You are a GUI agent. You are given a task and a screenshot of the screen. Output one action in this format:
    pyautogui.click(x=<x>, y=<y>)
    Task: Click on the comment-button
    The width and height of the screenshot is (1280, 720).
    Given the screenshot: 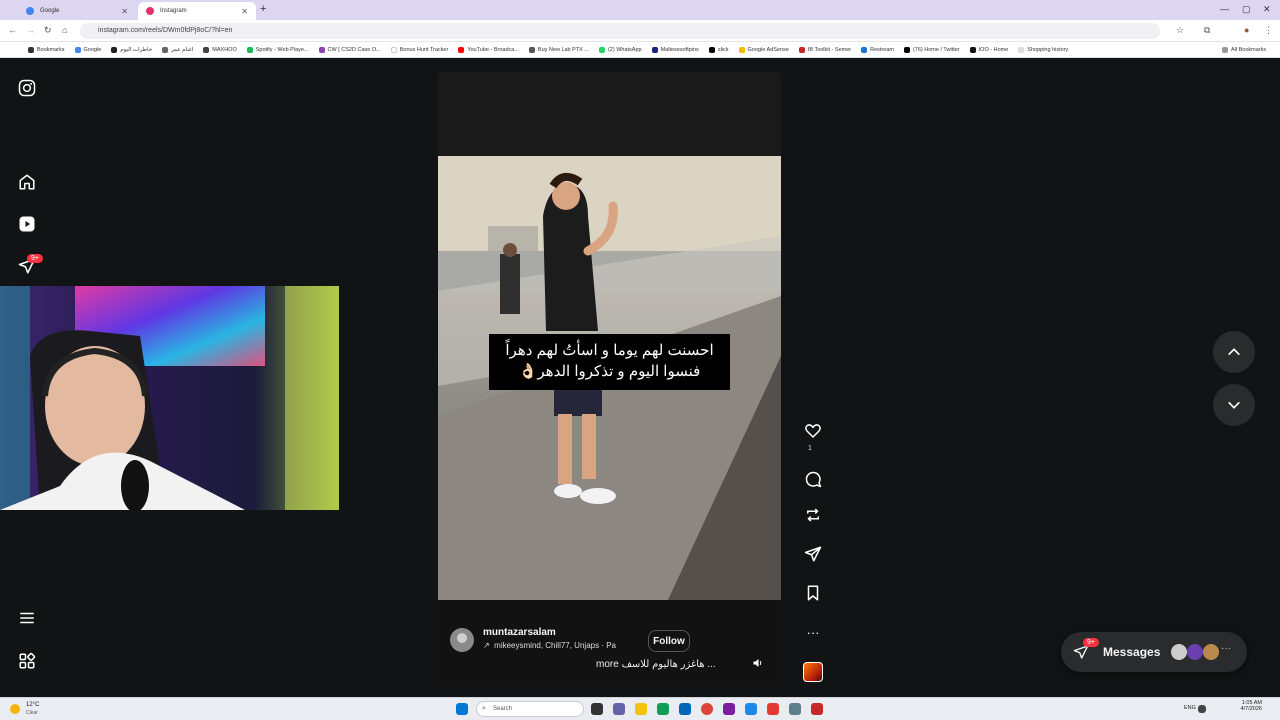 What is the action you would take?
    pyautogui.click(x=813, y=479)
    